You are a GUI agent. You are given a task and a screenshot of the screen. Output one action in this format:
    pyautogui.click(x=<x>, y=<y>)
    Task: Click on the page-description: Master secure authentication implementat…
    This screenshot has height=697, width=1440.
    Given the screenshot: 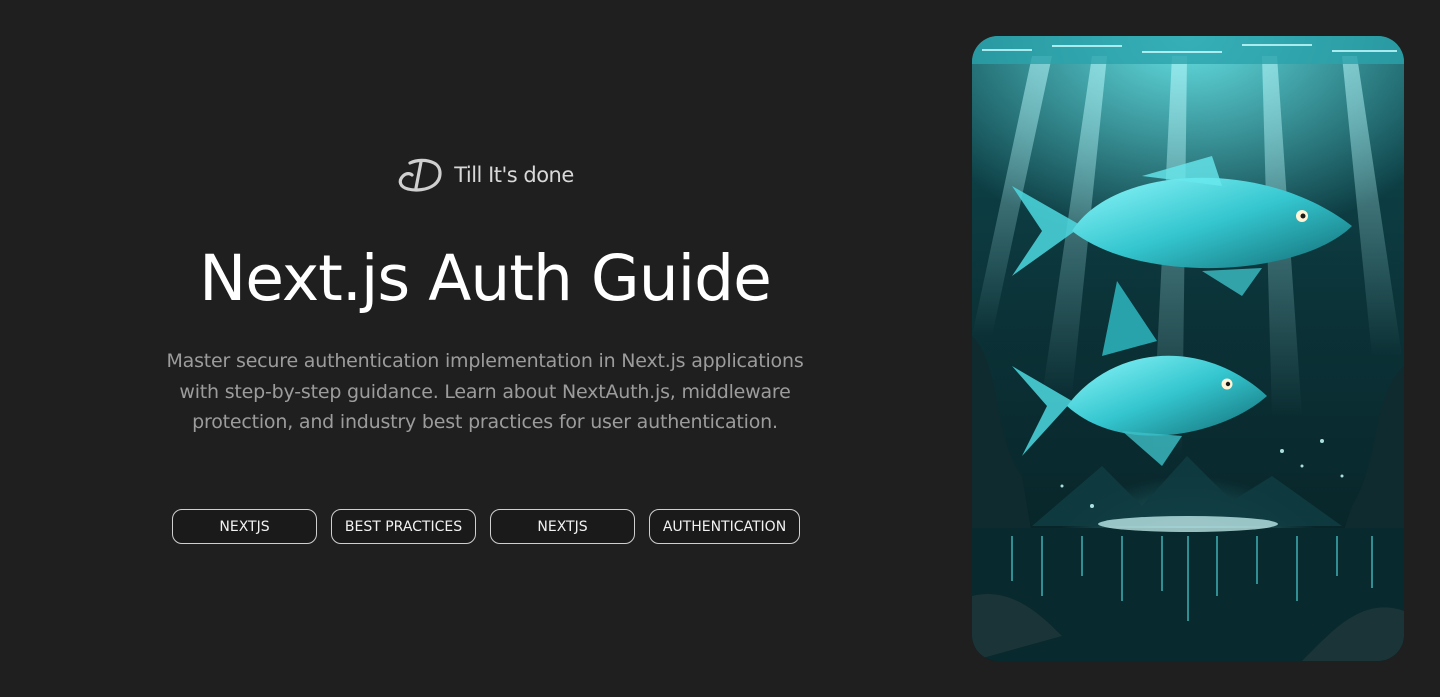 What is the action you would take?
    pyautogui.click(x=485, y=391)
    